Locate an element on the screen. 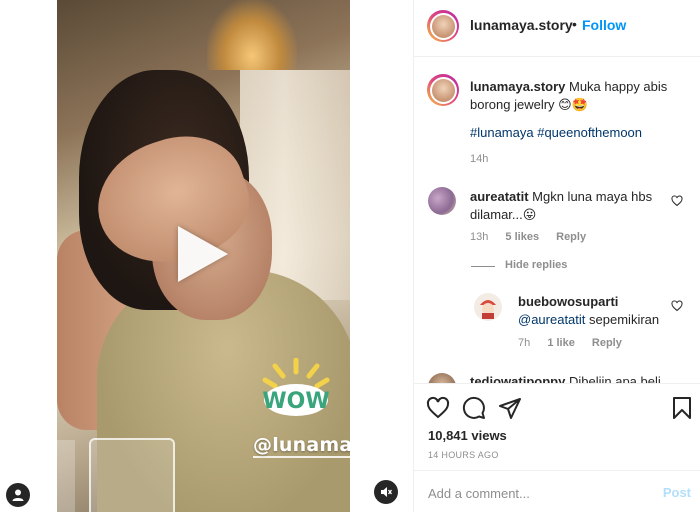 The width and height of the screenshot is (700, 513). reply-like-heart-icon is located at coordinates (677, 306).